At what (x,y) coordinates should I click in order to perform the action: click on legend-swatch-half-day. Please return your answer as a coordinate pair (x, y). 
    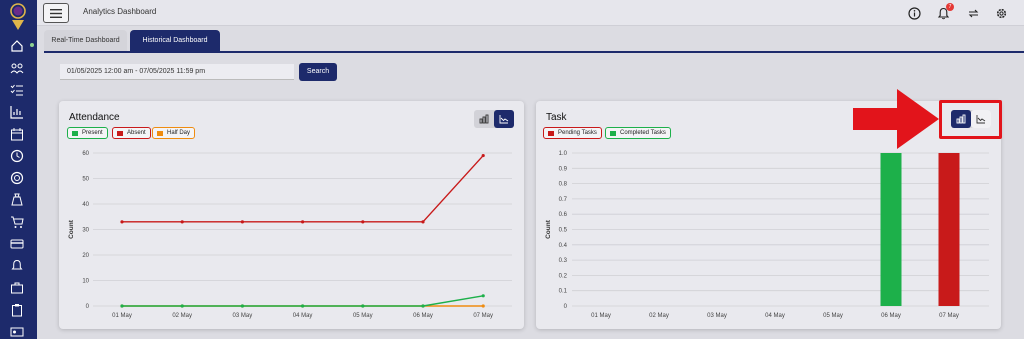
    Looking at the image, I should click on (160, 133).